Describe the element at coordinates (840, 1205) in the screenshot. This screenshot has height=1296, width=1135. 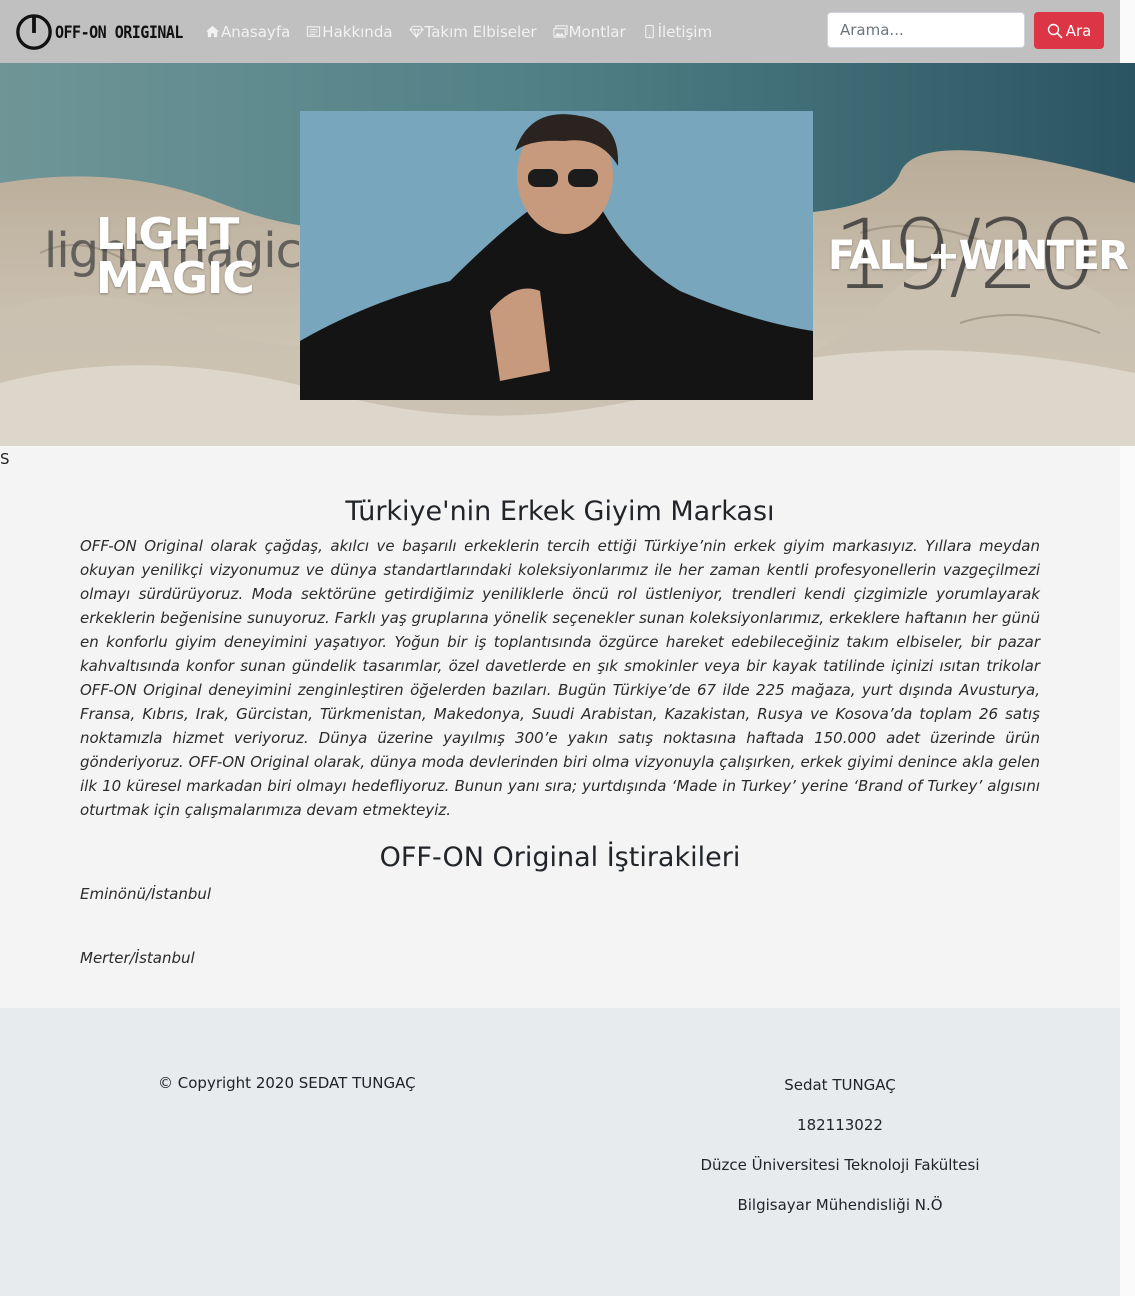
I see `contact-line: Bilgisayar Mühendisliği N.Ö` at that location.